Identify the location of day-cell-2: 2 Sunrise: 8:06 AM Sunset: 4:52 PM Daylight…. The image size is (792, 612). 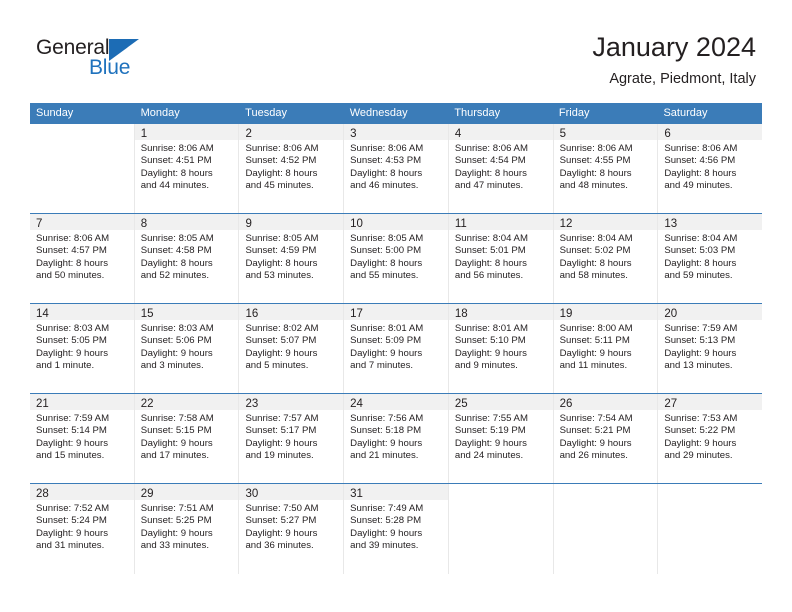
(292, 168).